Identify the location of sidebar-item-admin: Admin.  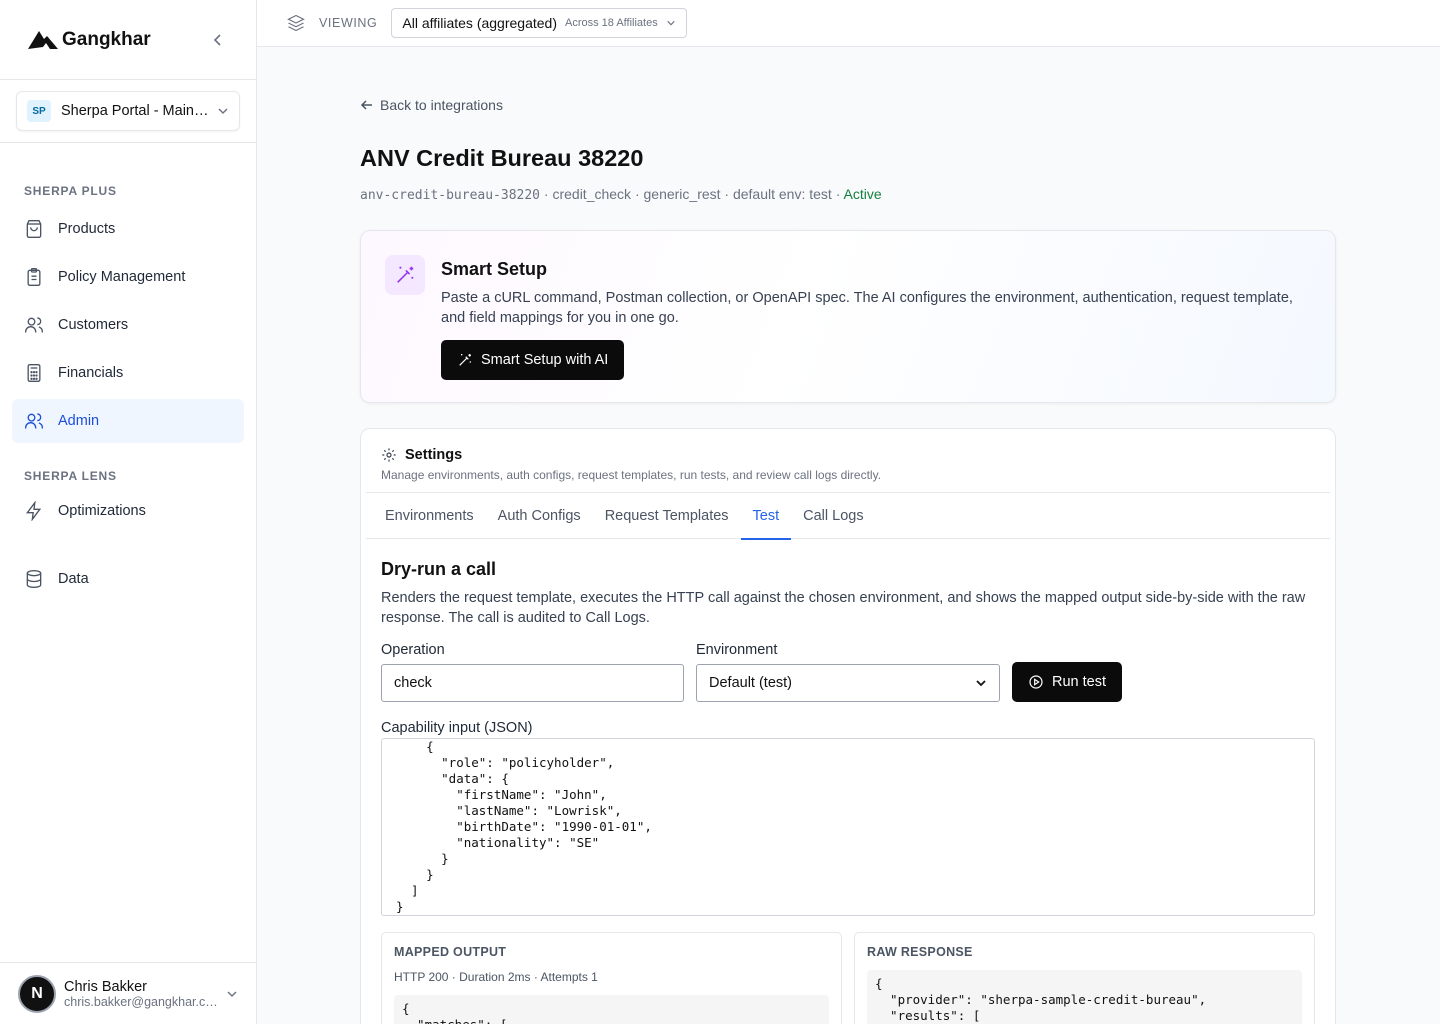
(128, 421).